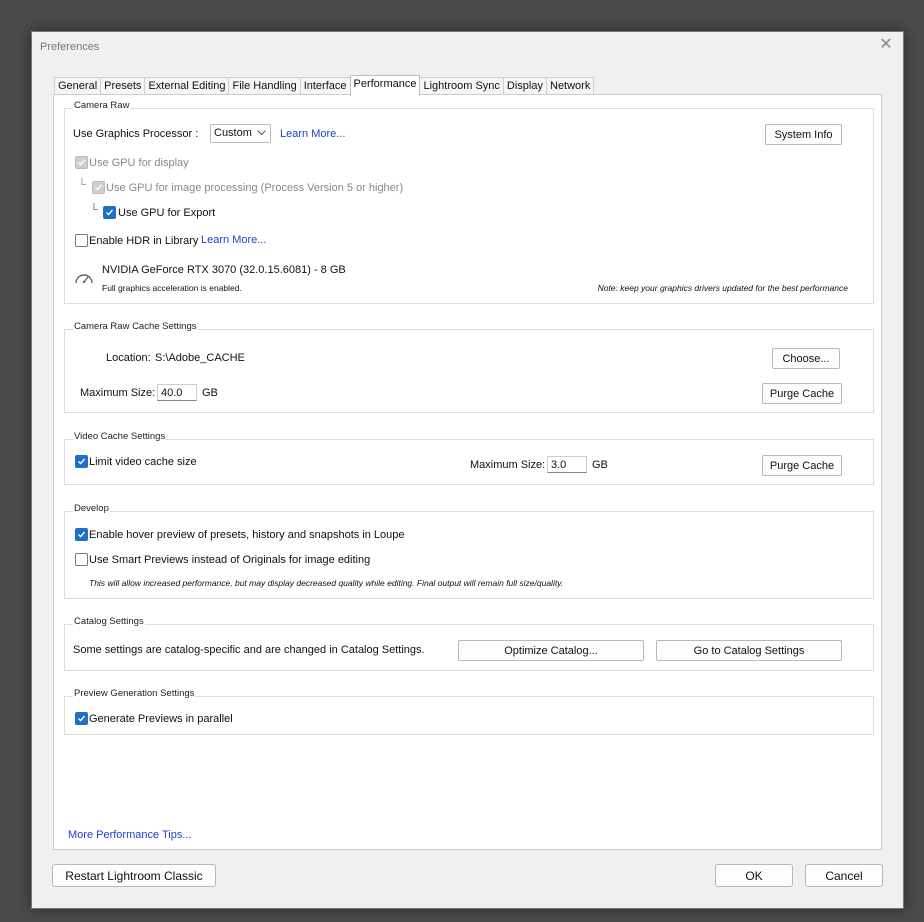  What do you see at coordinates (210, 393) in the screenshot?
I see `cache-unit: GB` at bounding box center [210, 393].